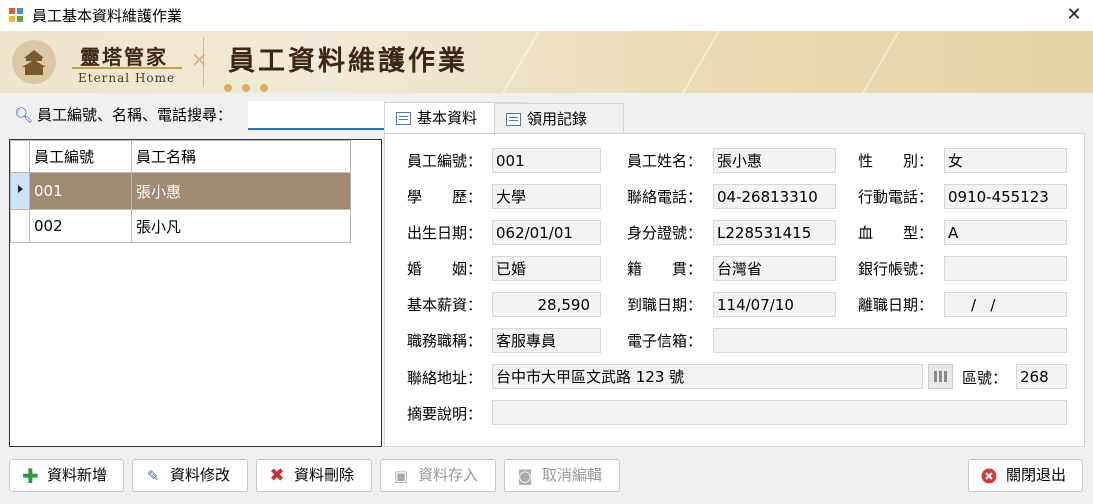  Describe the element at coordinates (241, 226) in the screenshot. I see `cell-emp-name: 張小凡` at that location.